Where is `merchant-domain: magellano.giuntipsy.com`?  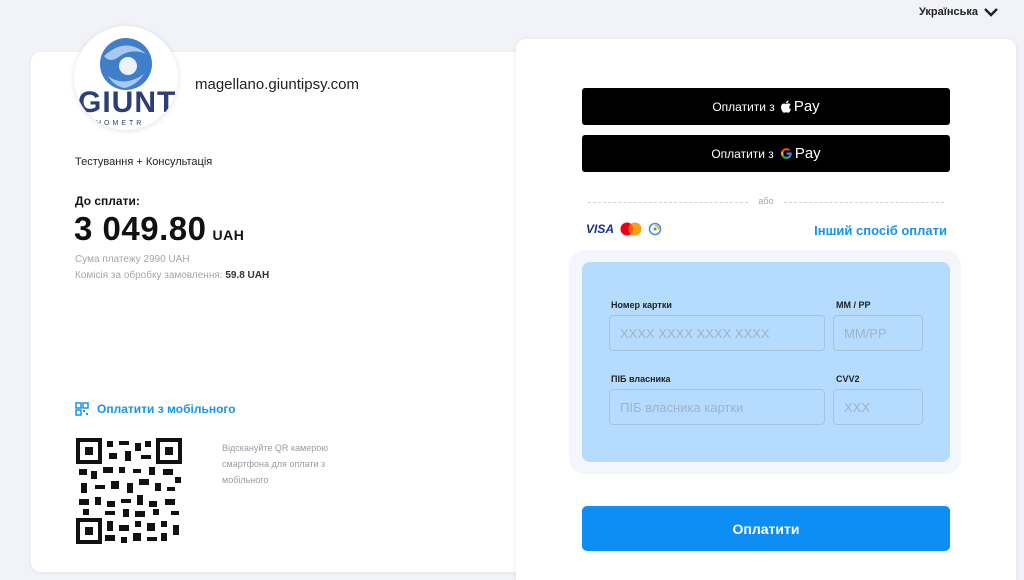
merchant-domain: magellano.giuntipsy.com is located at coordinates (277, 84).